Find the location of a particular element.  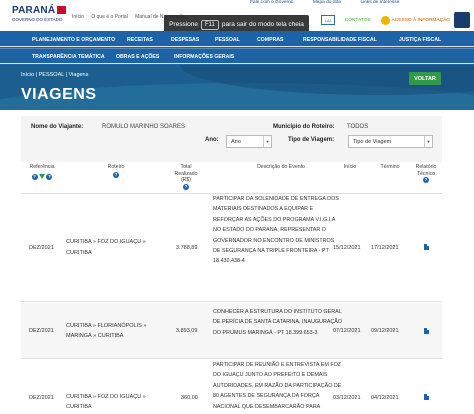

cell-termino: 04/12/2021 is located at coordinates (385, 398).